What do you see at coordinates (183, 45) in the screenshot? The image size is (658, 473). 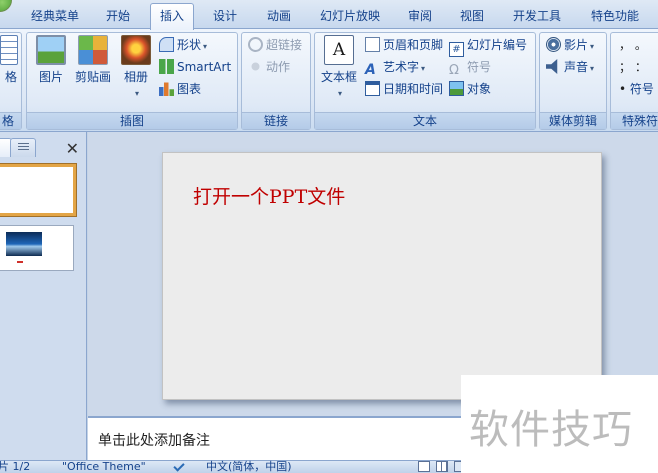 I see `shapes-button: 形状 ▾` at bounding box center [183, 45].